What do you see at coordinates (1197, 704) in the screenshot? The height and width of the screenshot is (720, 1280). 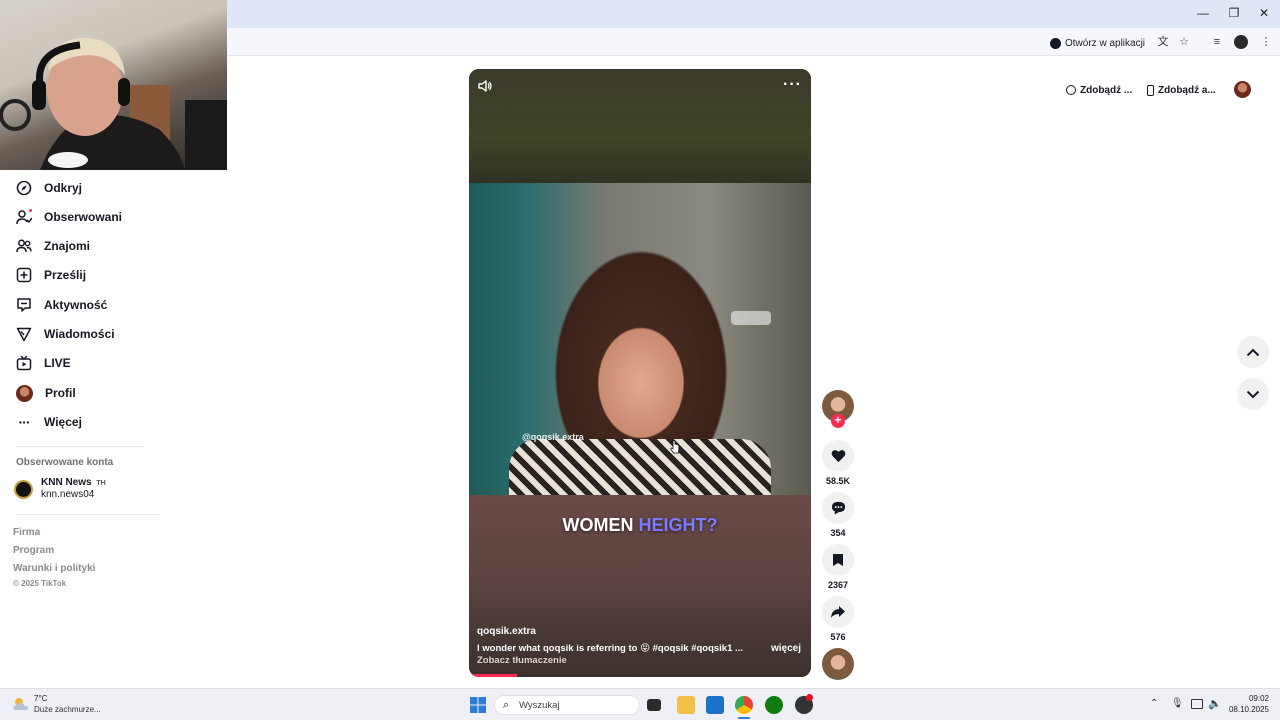 I see `network-icon` at bounding box center [1197, 704].